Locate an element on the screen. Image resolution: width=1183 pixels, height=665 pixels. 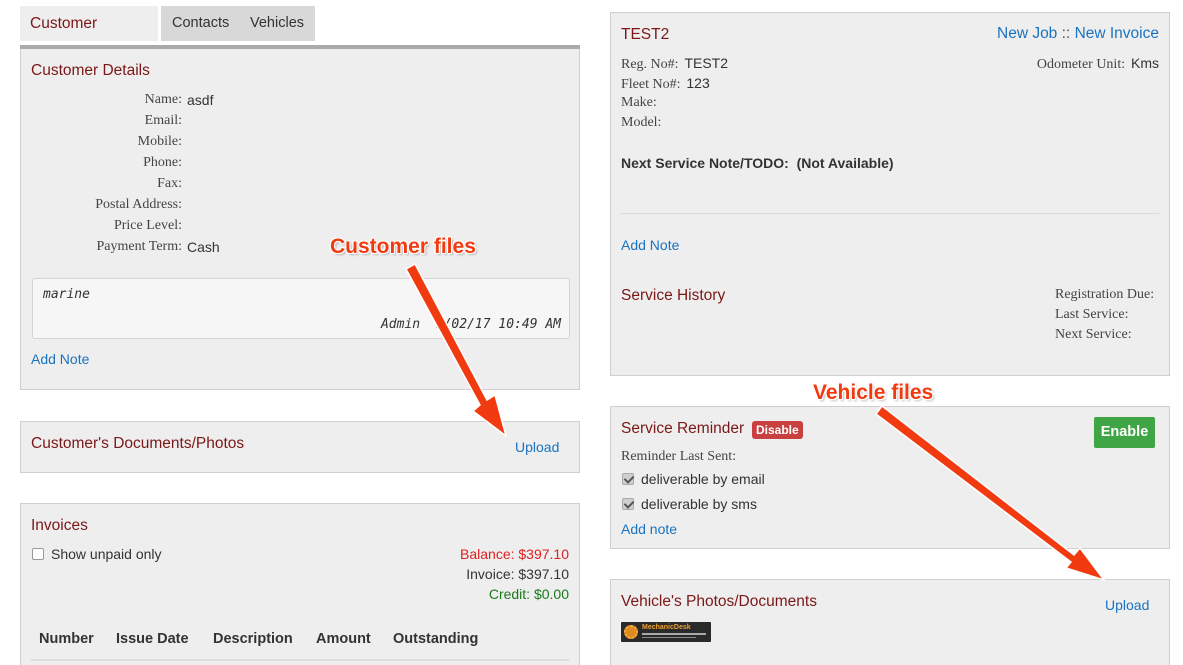
vehicle-files-arrow is located at coordinates (990, 493).